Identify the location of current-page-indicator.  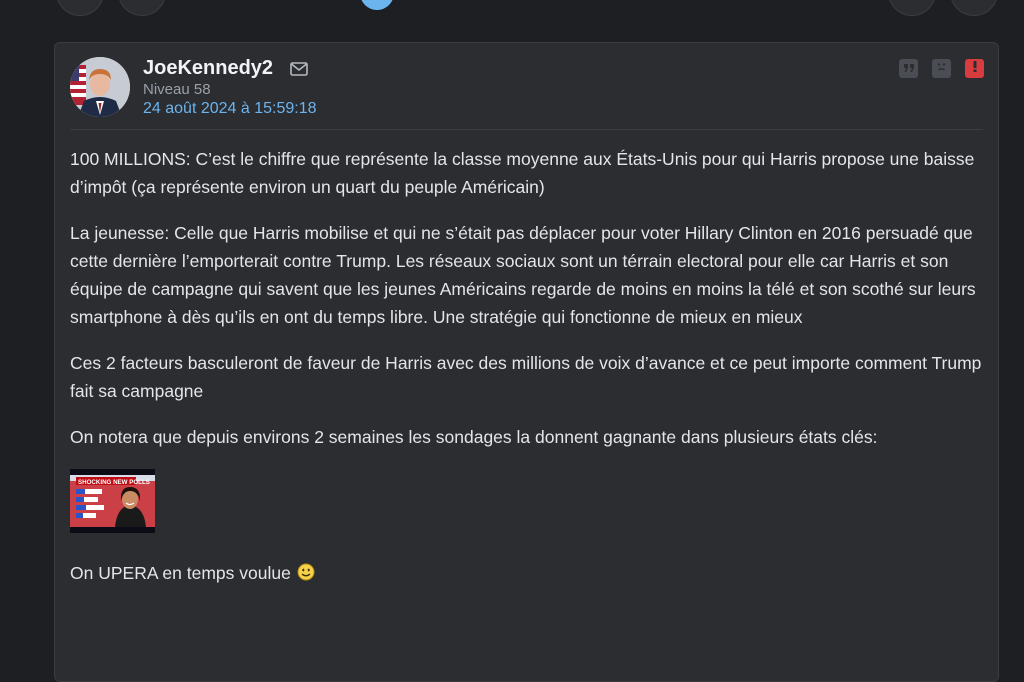
(377, 5).